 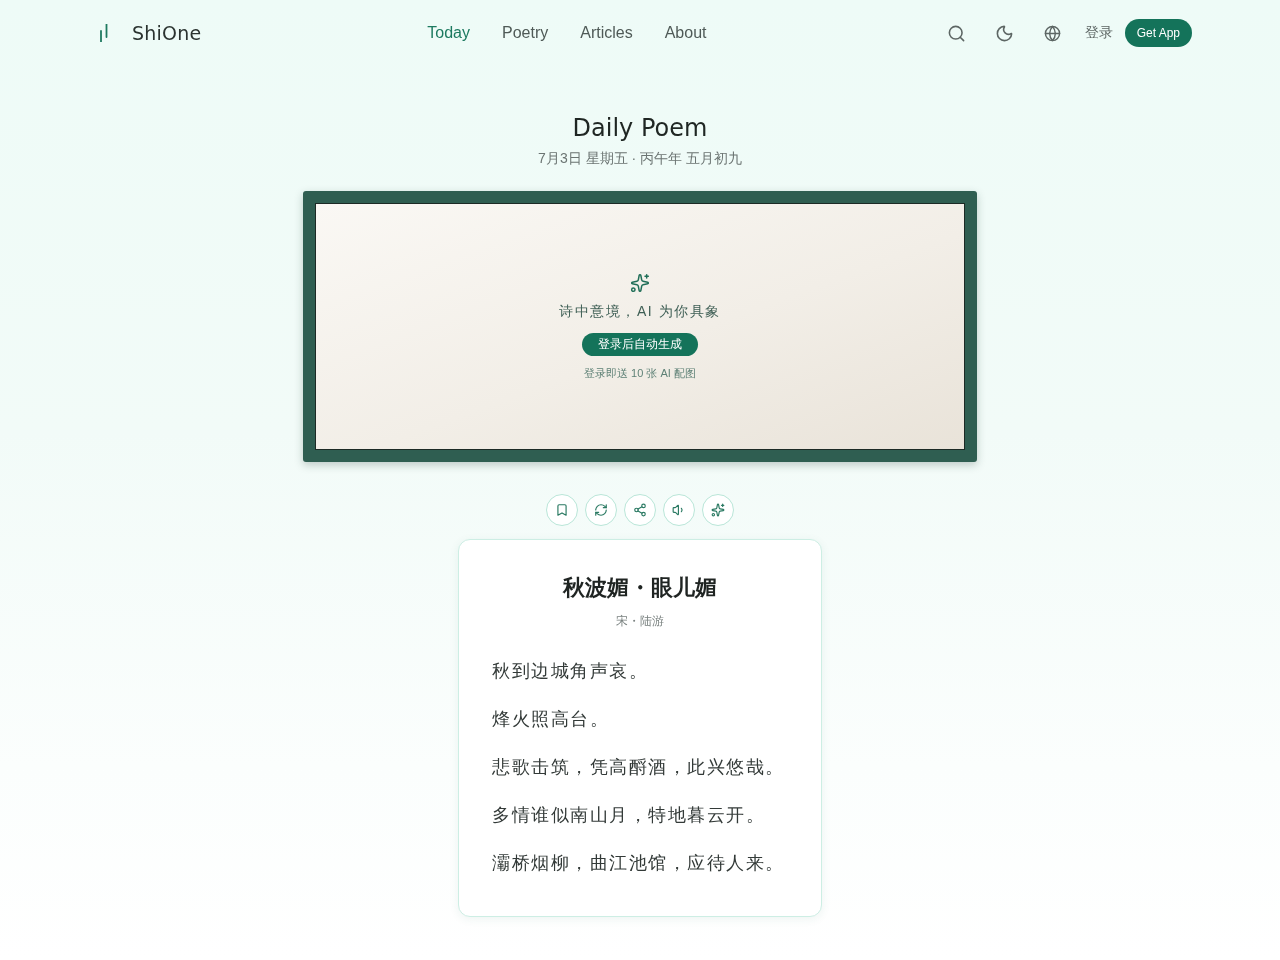 What do you see at coordinates (640, 373) in the screenshot?
I see `bonus-note: 登录即送 10 张 AI 配图` at bounding box center [640, 373].